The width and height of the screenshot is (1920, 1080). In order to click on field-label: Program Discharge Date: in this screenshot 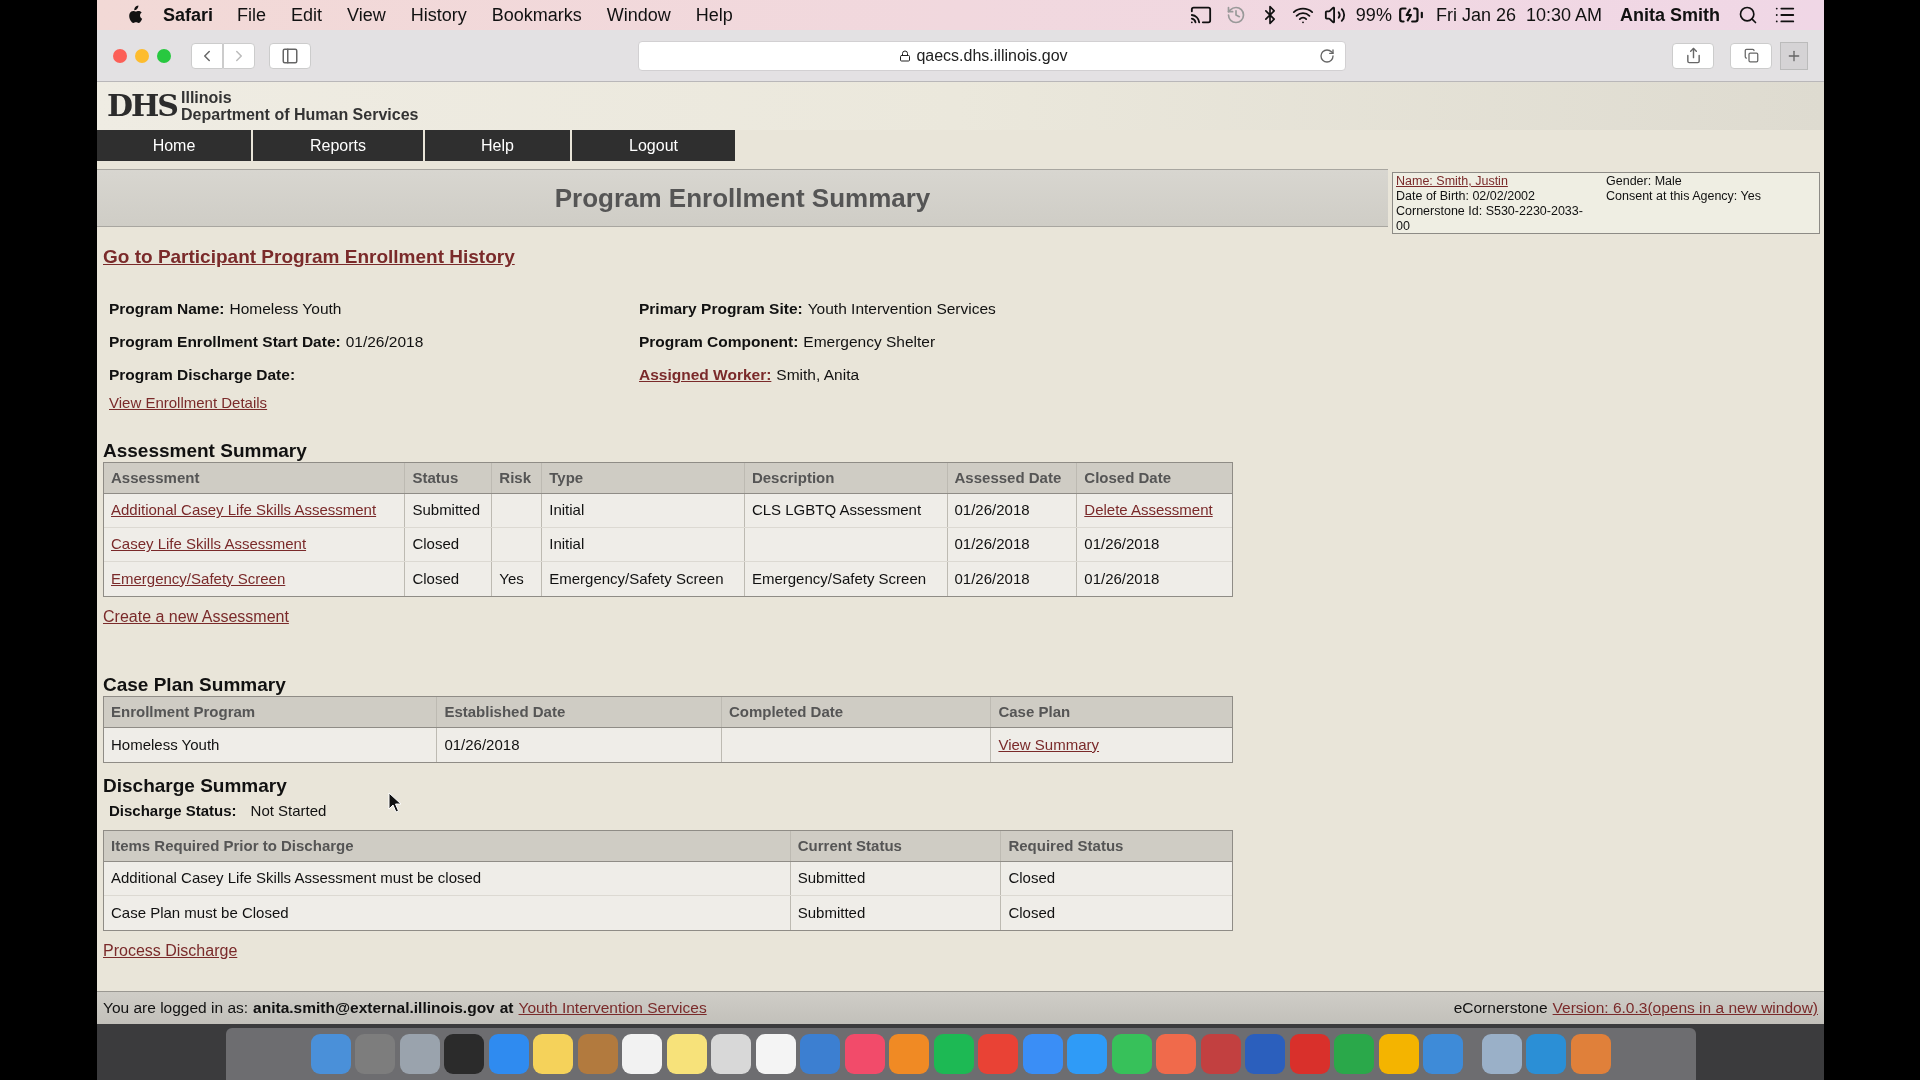, I will do `click(202, 375)`.